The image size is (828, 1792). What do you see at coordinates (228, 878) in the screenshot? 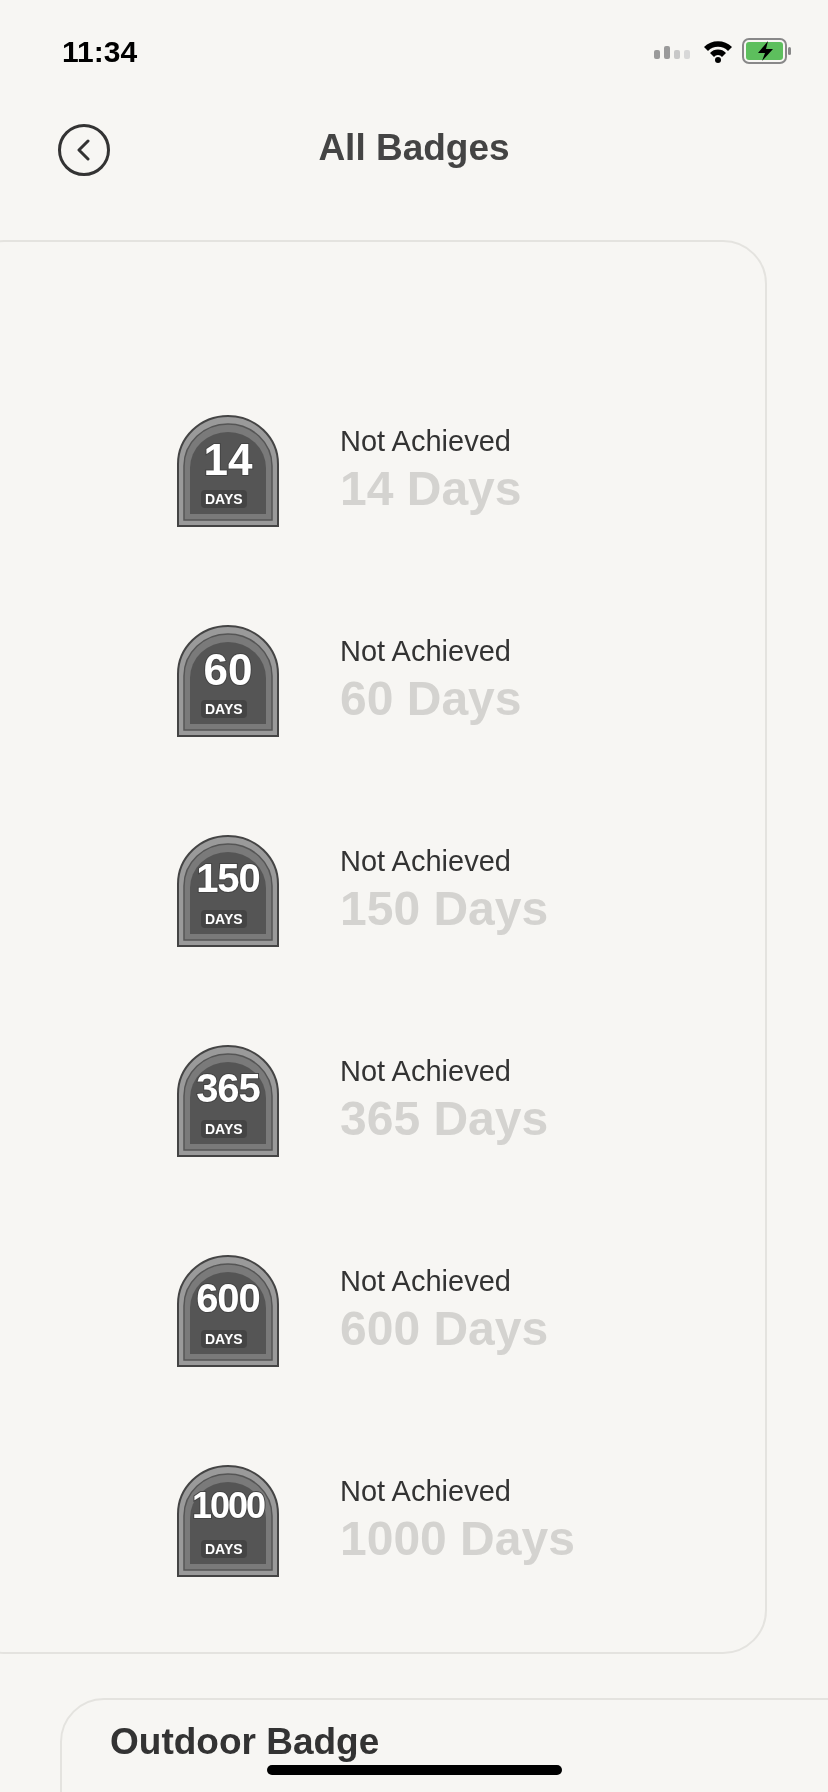
I see `badge-number: 150` at bounding box center [228, 878].